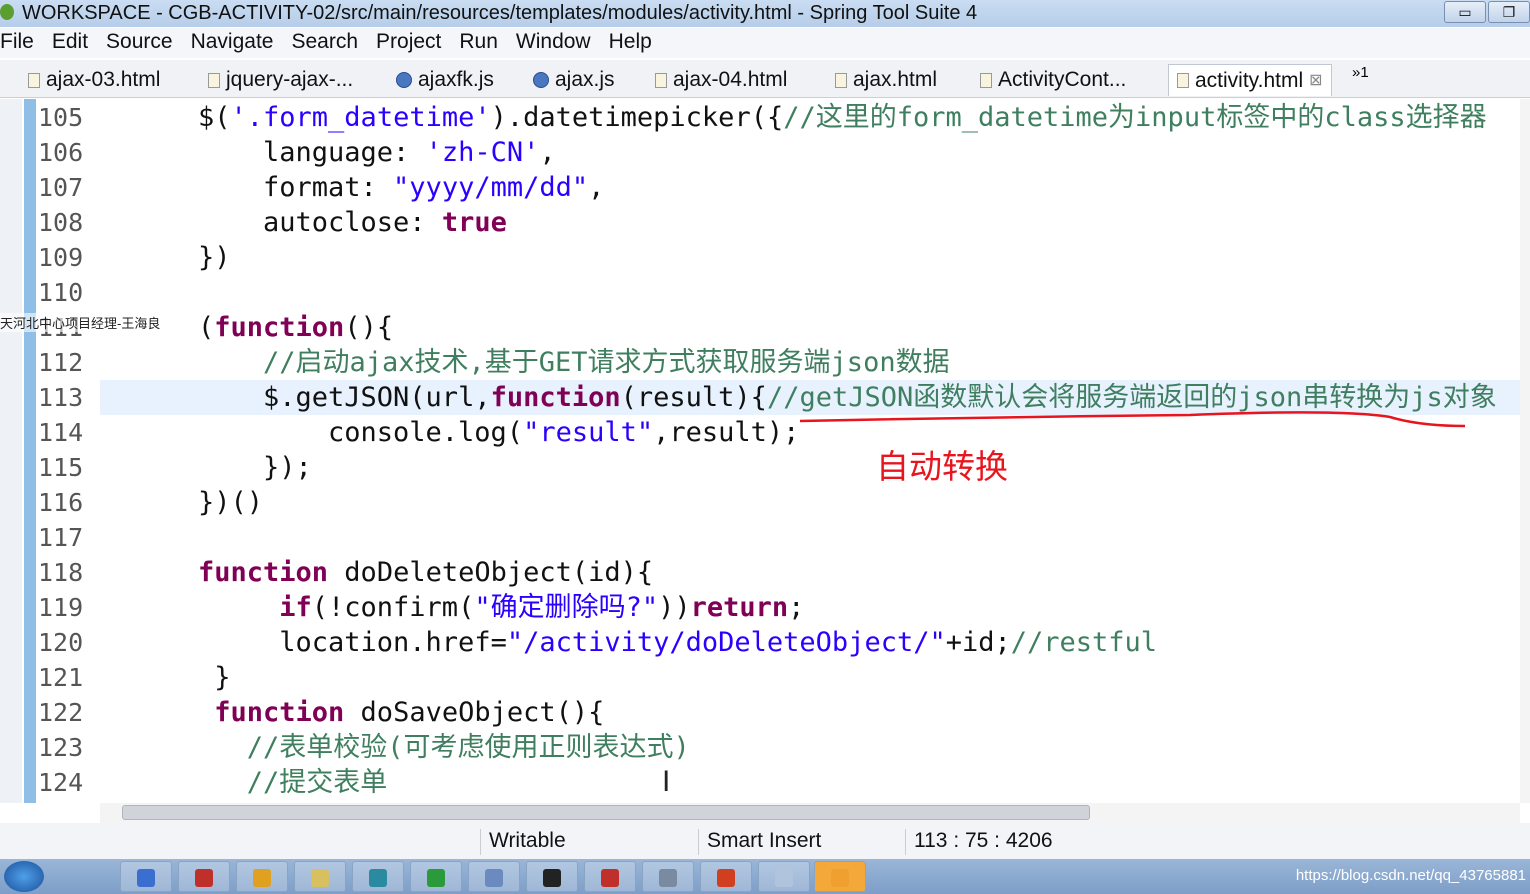 Image resolution: width=1530 pixels, height=894 pixels. What do you see at coordinates (491, 187) in the screenshot?
I see `code-token-str: "yyyy/mm/dd"` at bounding box center [491, 187].